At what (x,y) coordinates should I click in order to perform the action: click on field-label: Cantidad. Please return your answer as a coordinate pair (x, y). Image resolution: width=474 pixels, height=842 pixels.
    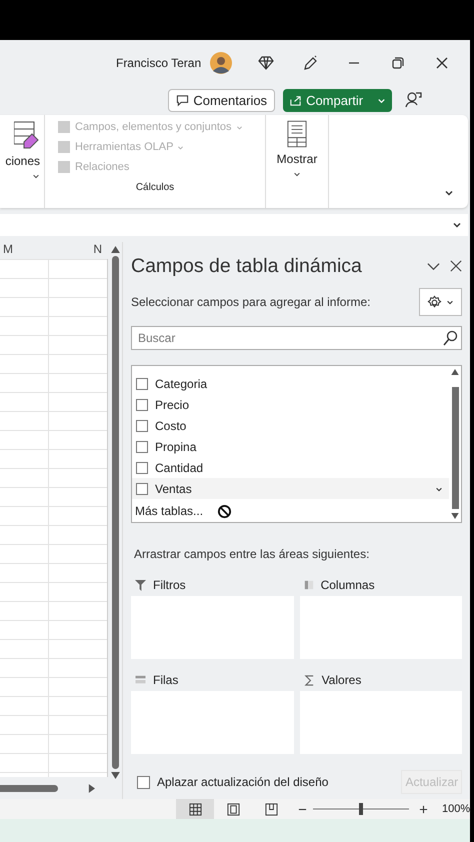
    Looking at the image, I should click on (179, 467).